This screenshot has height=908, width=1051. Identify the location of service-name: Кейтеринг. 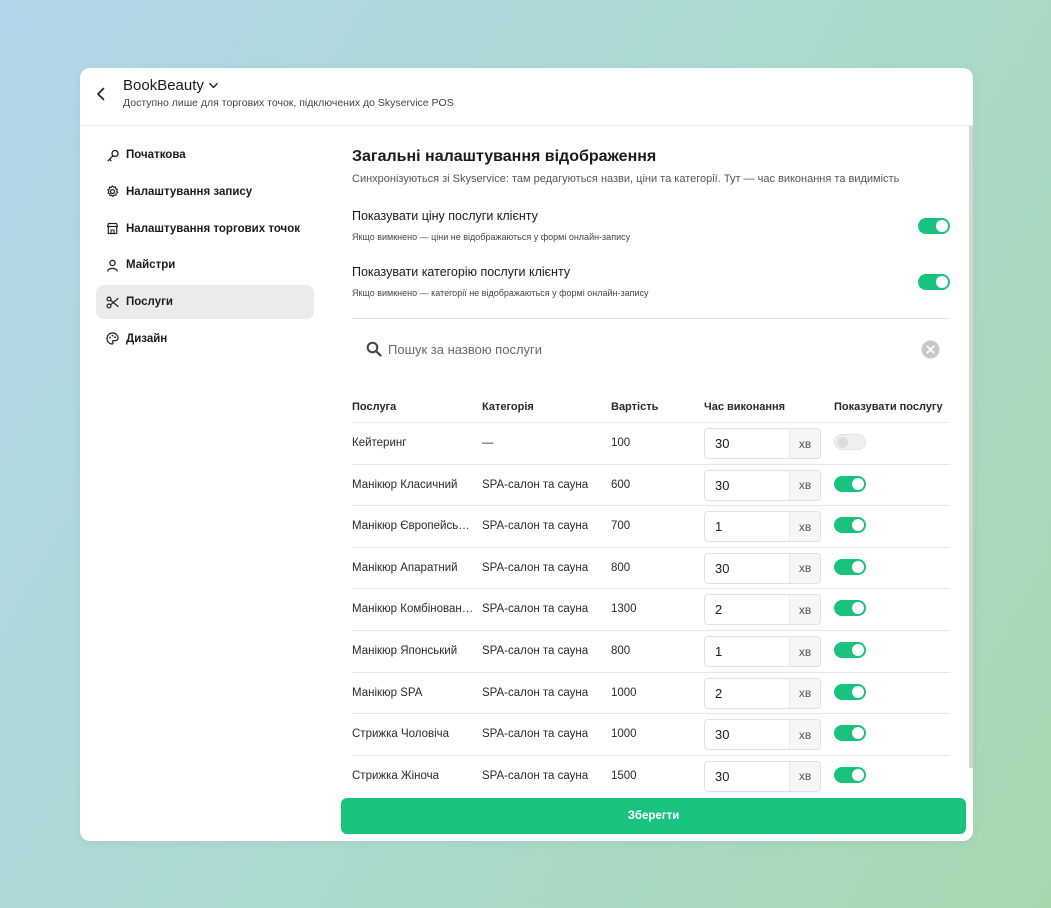
(379, 443).